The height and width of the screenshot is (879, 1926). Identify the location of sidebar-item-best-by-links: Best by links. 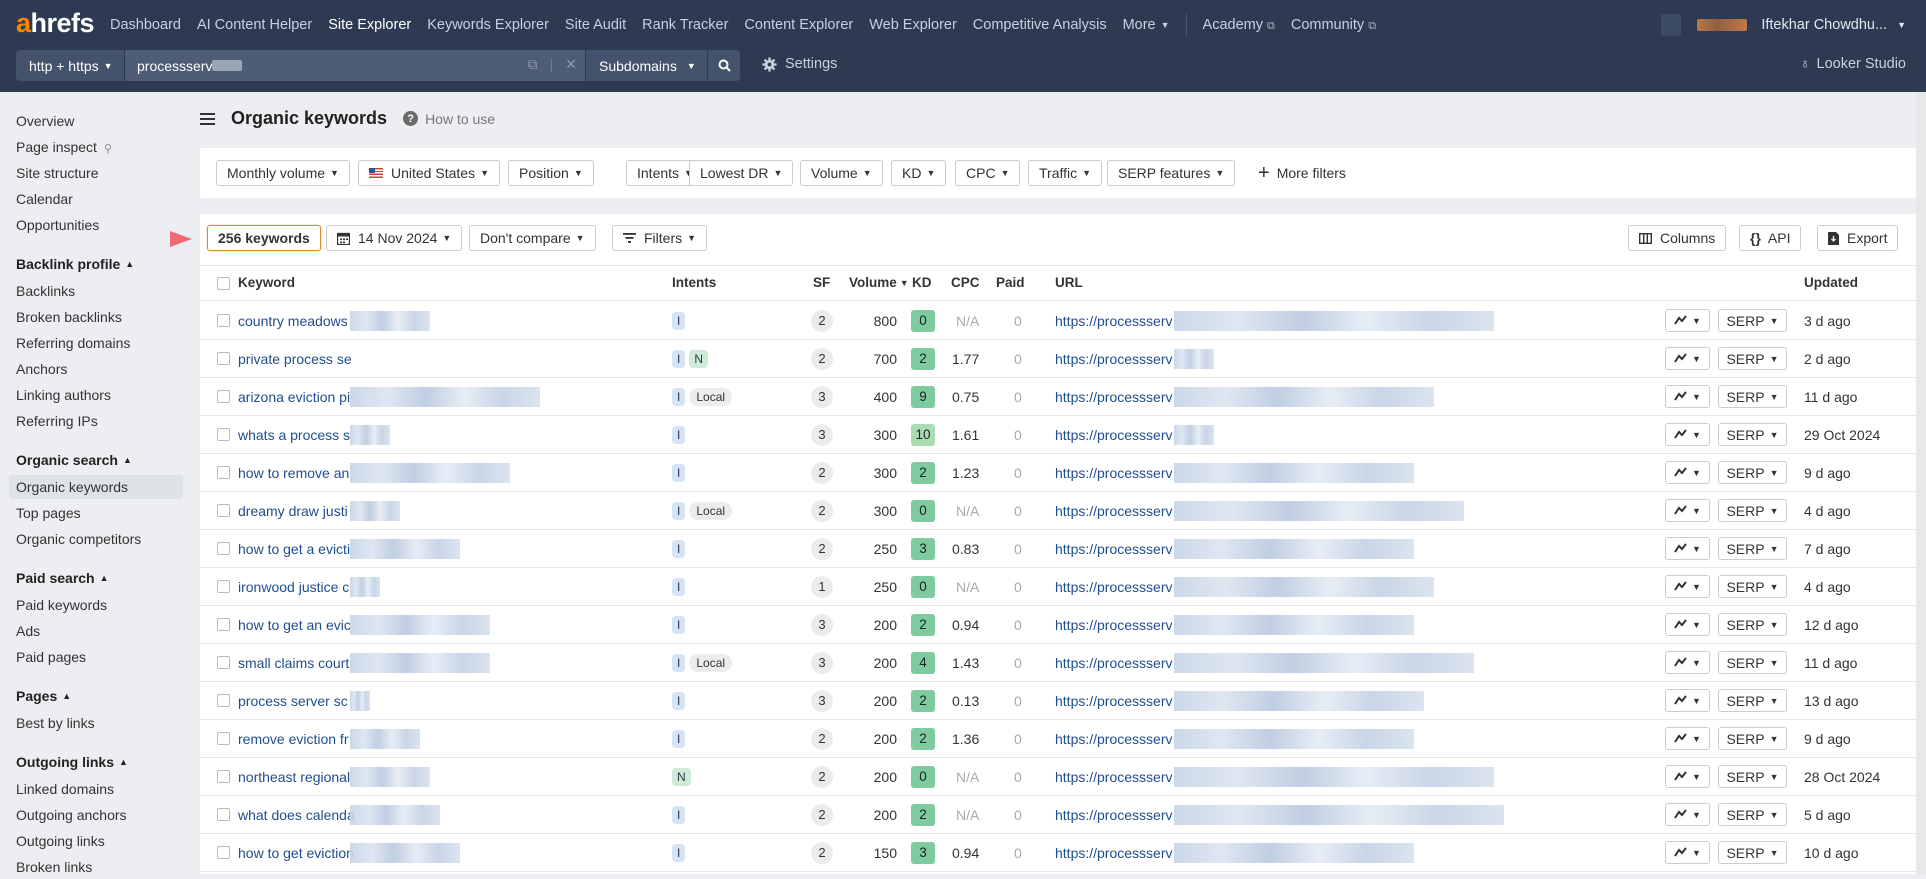
(96, 723).